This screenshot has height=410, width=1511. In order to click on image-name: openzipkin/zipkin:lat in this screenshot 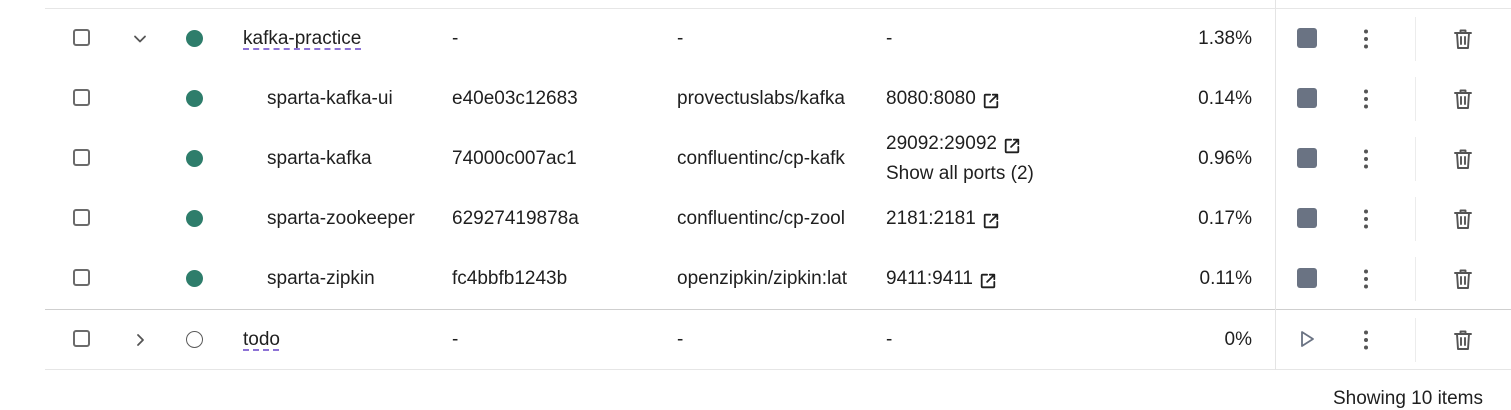, I will do `click(776, 279)`.